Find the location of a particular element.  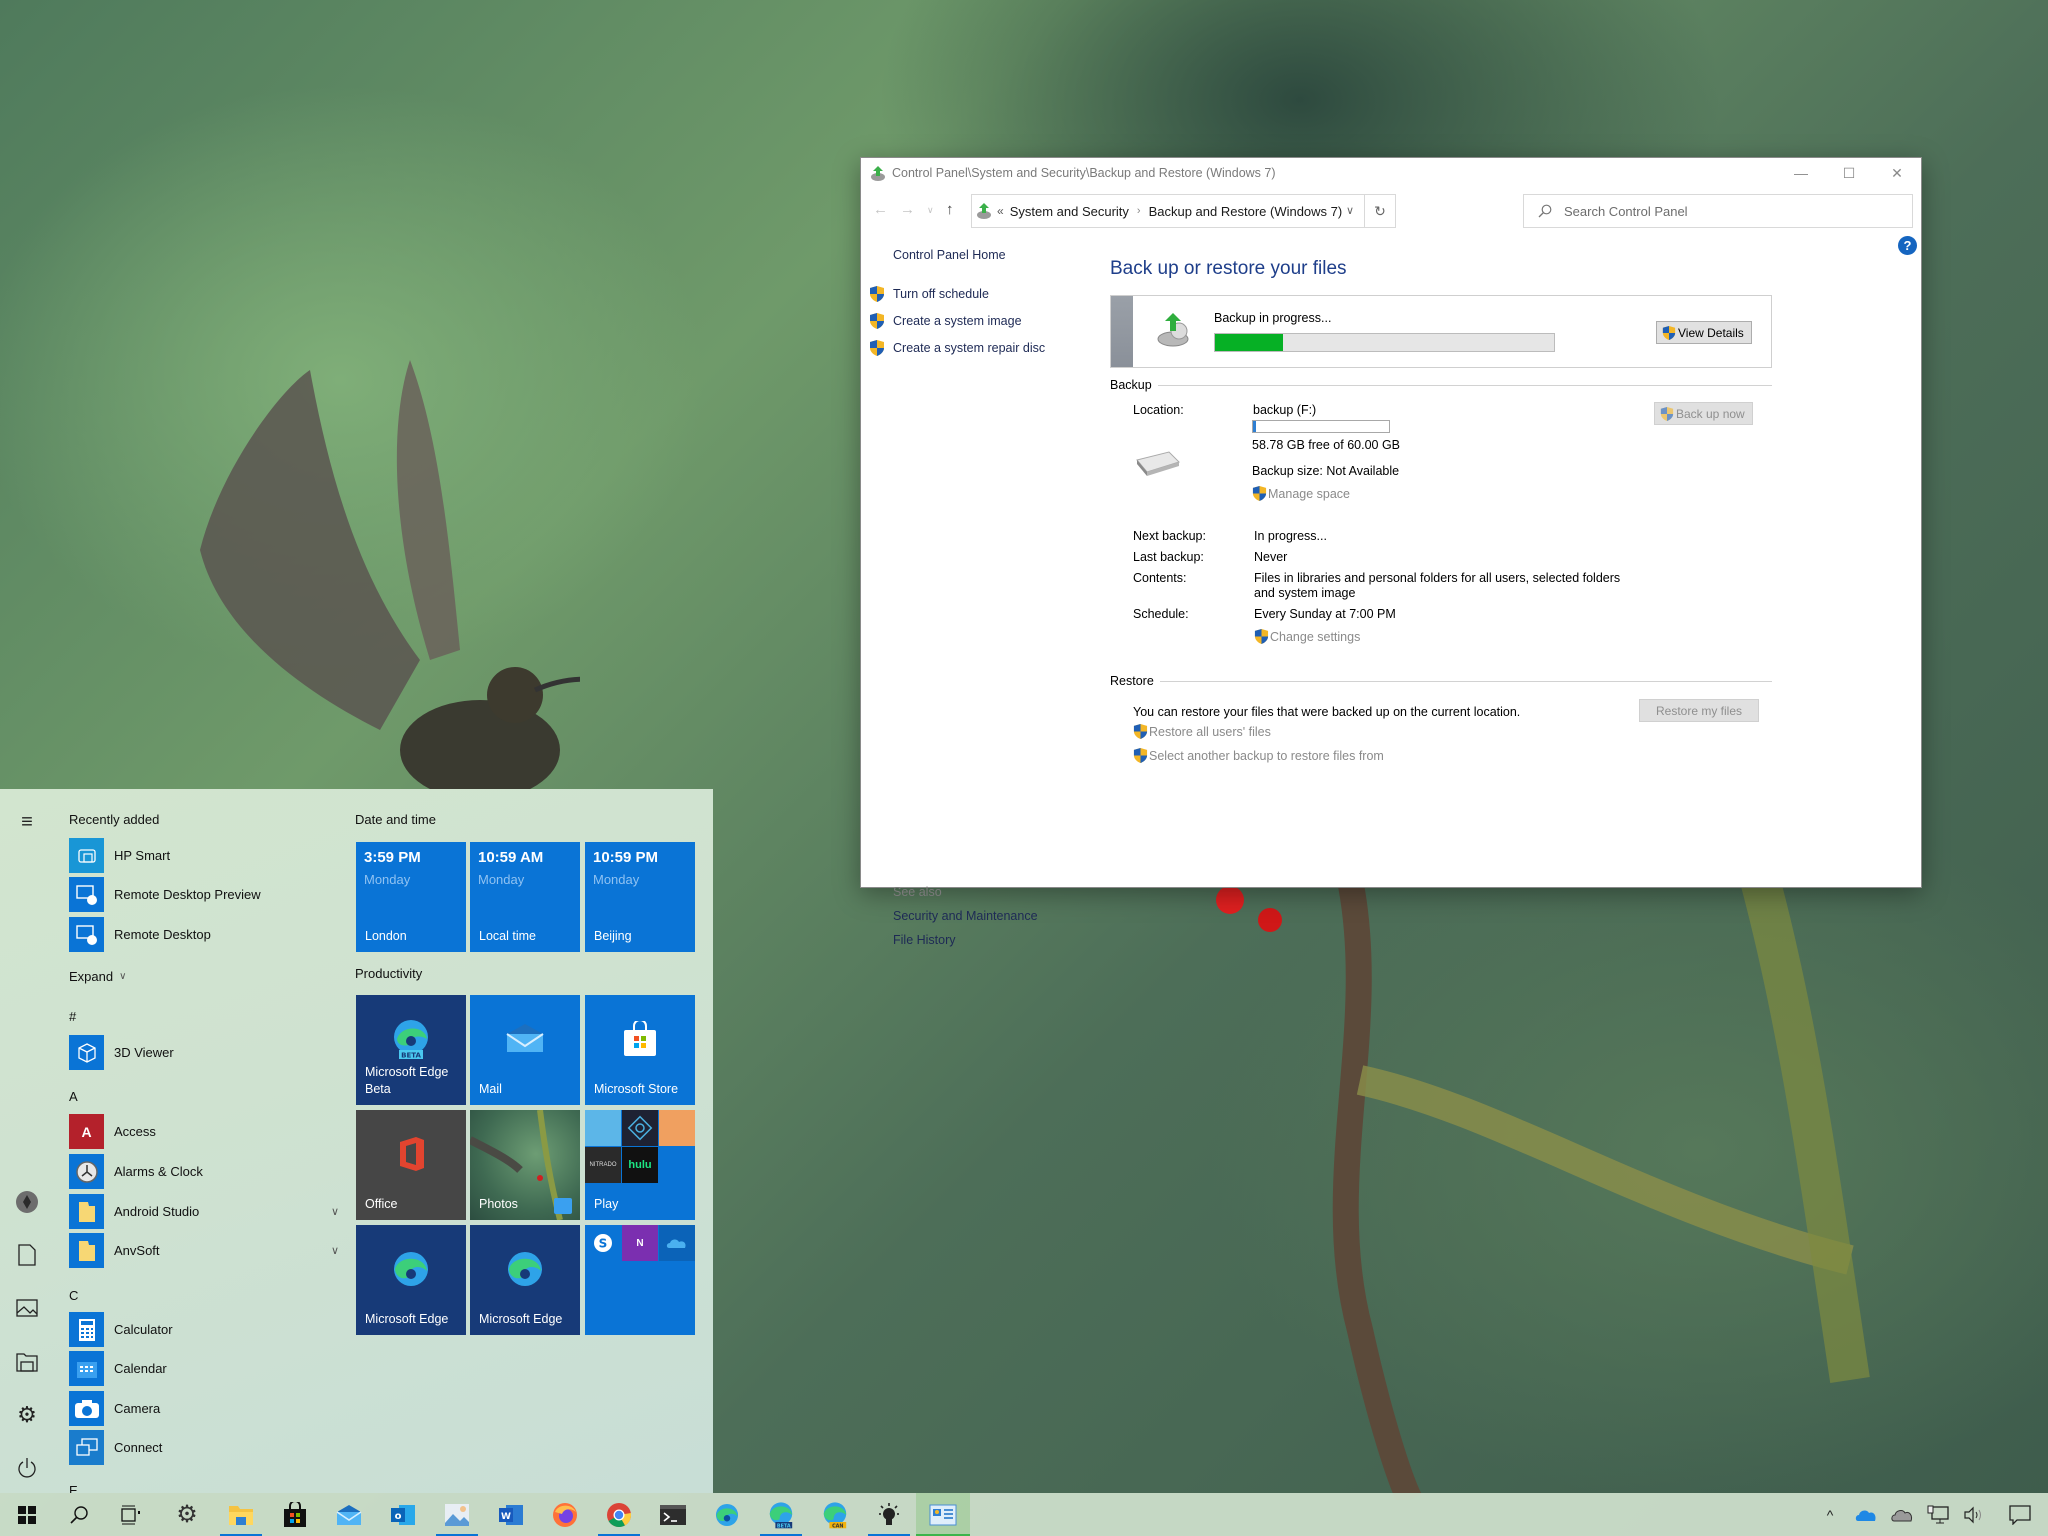

taskbar-edge-beta: BETA is located at coordinates (781, 1514).